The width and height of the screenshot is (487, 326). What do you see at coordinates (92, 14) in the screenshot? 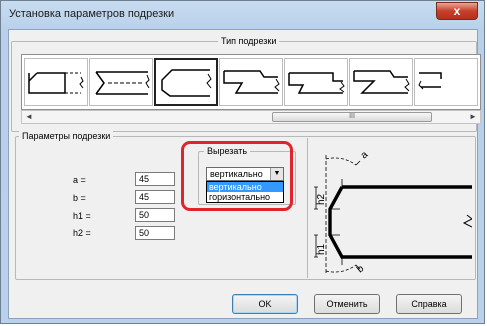
I see `window-title: Установка параметров подрезки` at bounding box center [92, 14].